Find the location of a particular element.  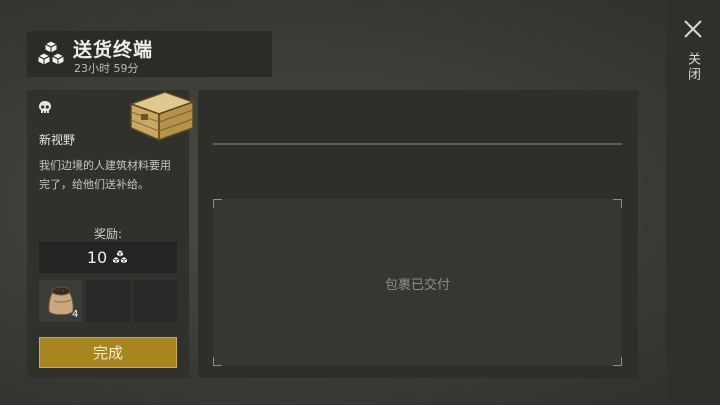

divider is located at coordinates (417, 144).